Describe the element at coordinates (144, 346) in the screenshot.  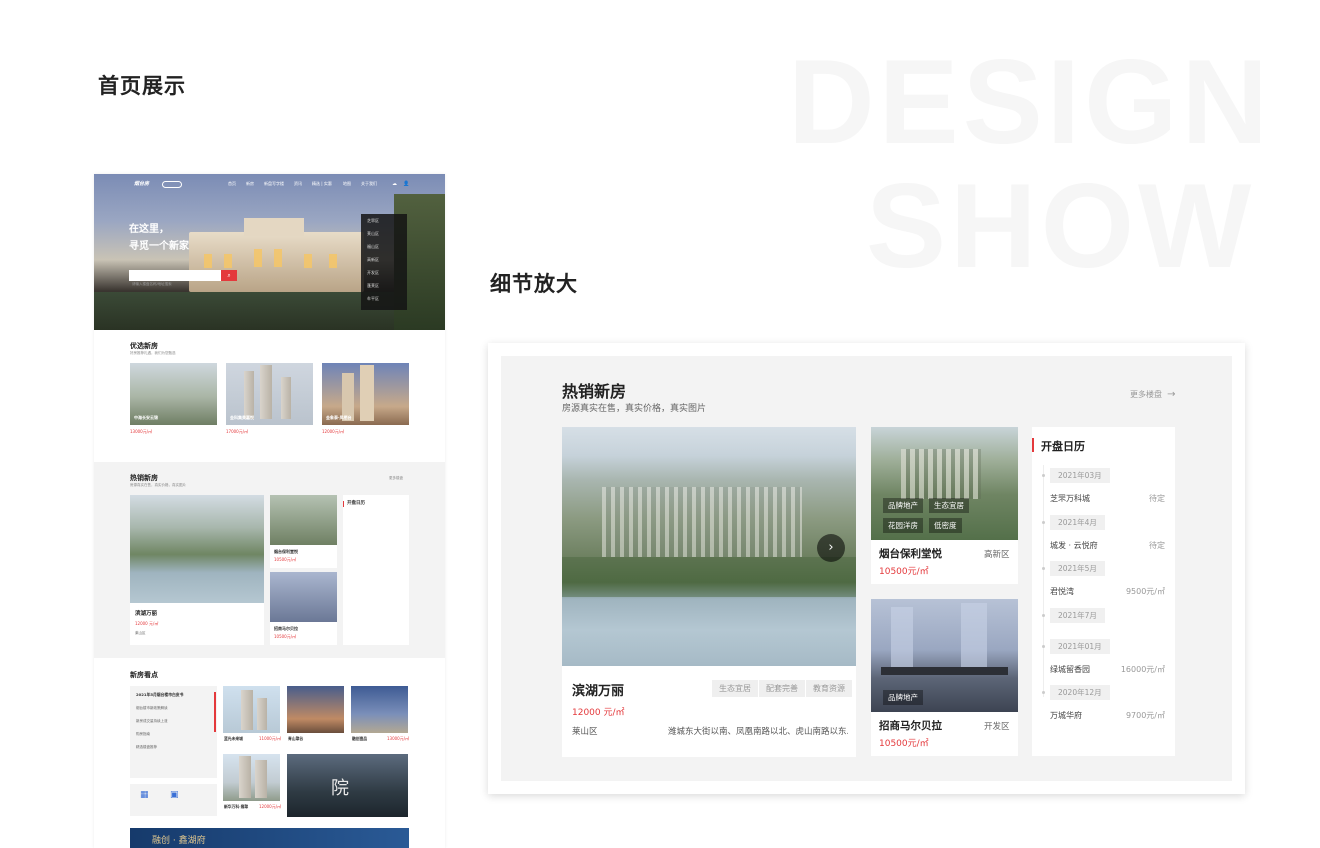
I see `featured-title: 优选新房` at that location.